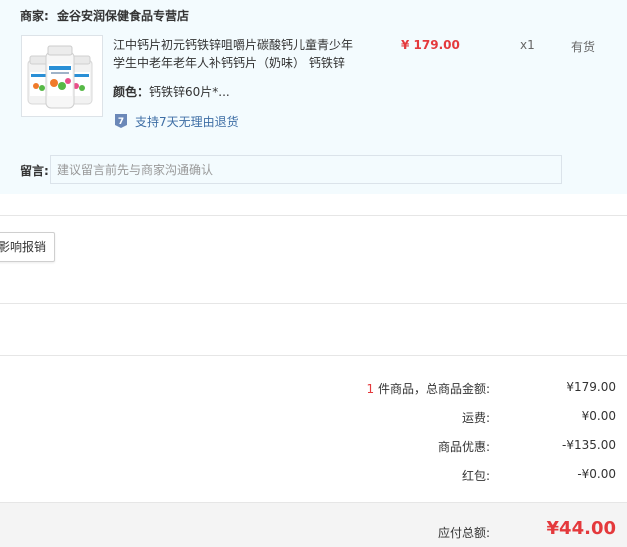 The image size is (627, 547). What do you see at coordinates (583, 47) in the screenshot?
I see `stock-status: 有货` at bounding box center [583, 47].